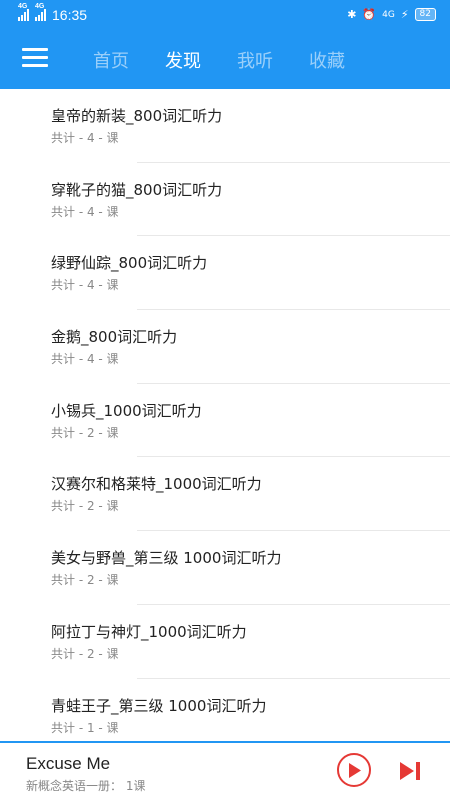 This screenshot has height=802, width=450. What do you see at coordinates (225, 421) in the screenshot?
I see `list-item: 小锡兵_1000词汇听力 共计 - 2 - 课` at bounding box center [225, 421].